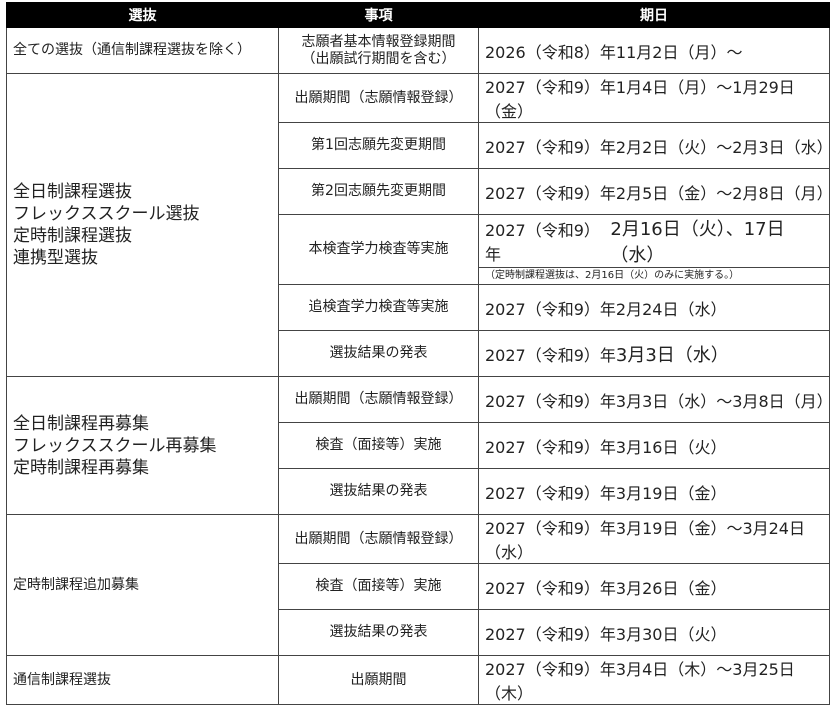 This screenshot has height=705, width=830. Describe the element at coordinates (654, 680) in the screenshot. I see `date-cell: 2027（令和9）年3月4日（木）～3月25日（木）` at that location.